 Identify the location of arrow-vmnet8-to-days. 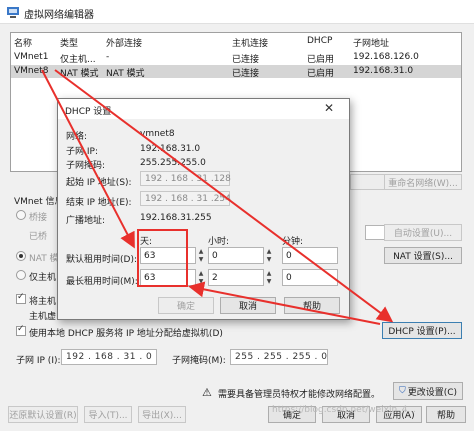
(88, 159).